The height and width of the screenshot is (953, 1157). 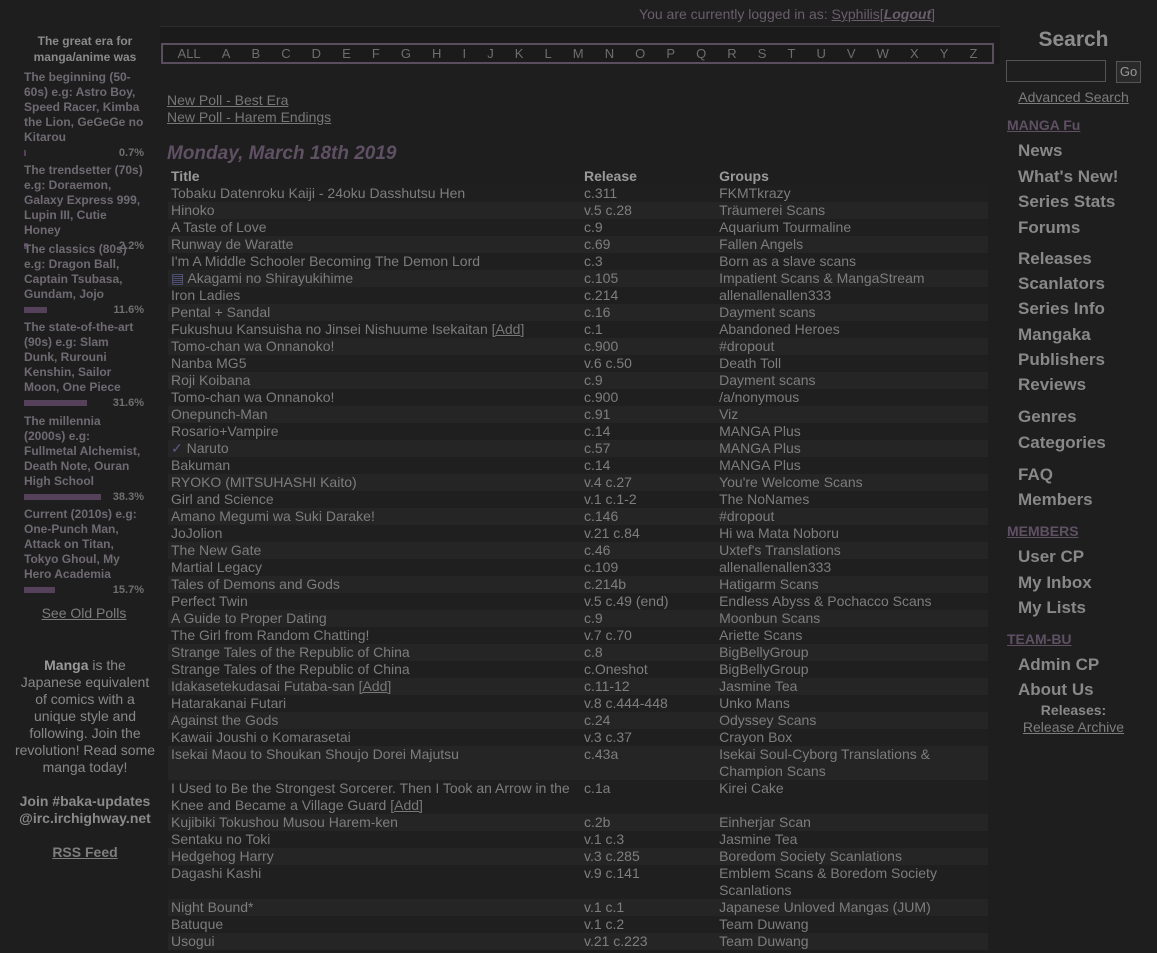 I want to click on nav-publishers: Publishers, so click(x=1061, y=360).